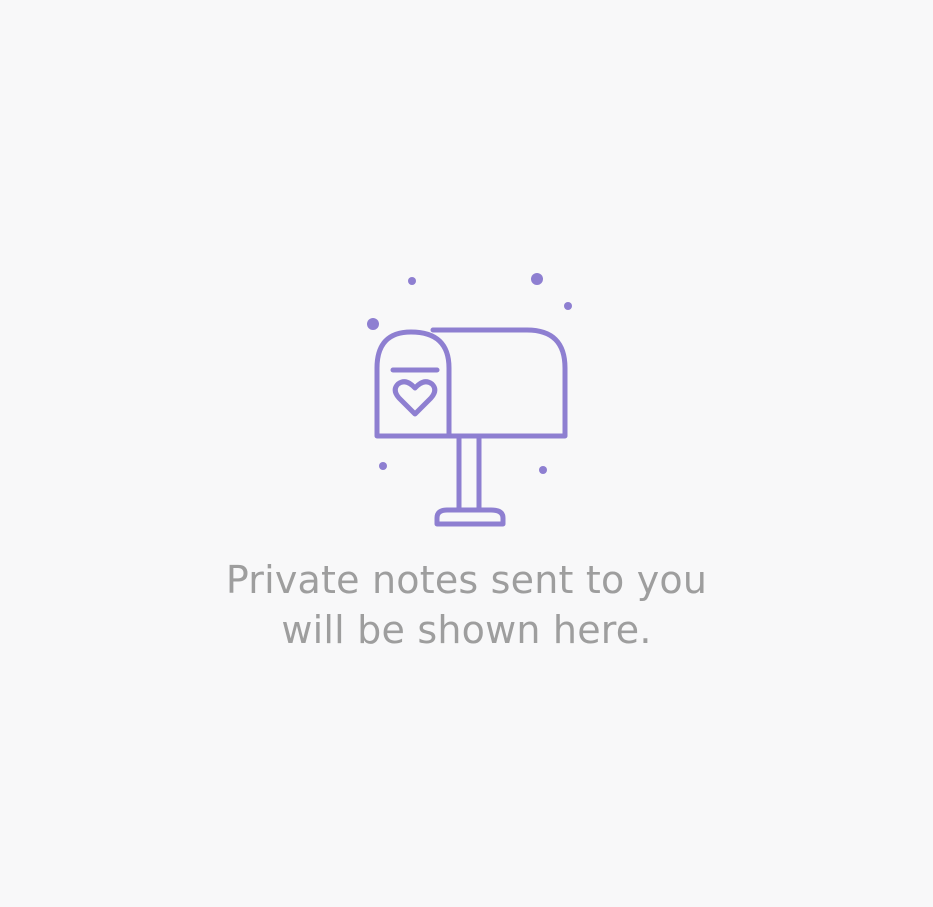 Image resolution: width=933 pixels, height=907 pixels. Describe the element at coordinates (469, 373) in the screenshot. I see `sparkle-dots` at that location.